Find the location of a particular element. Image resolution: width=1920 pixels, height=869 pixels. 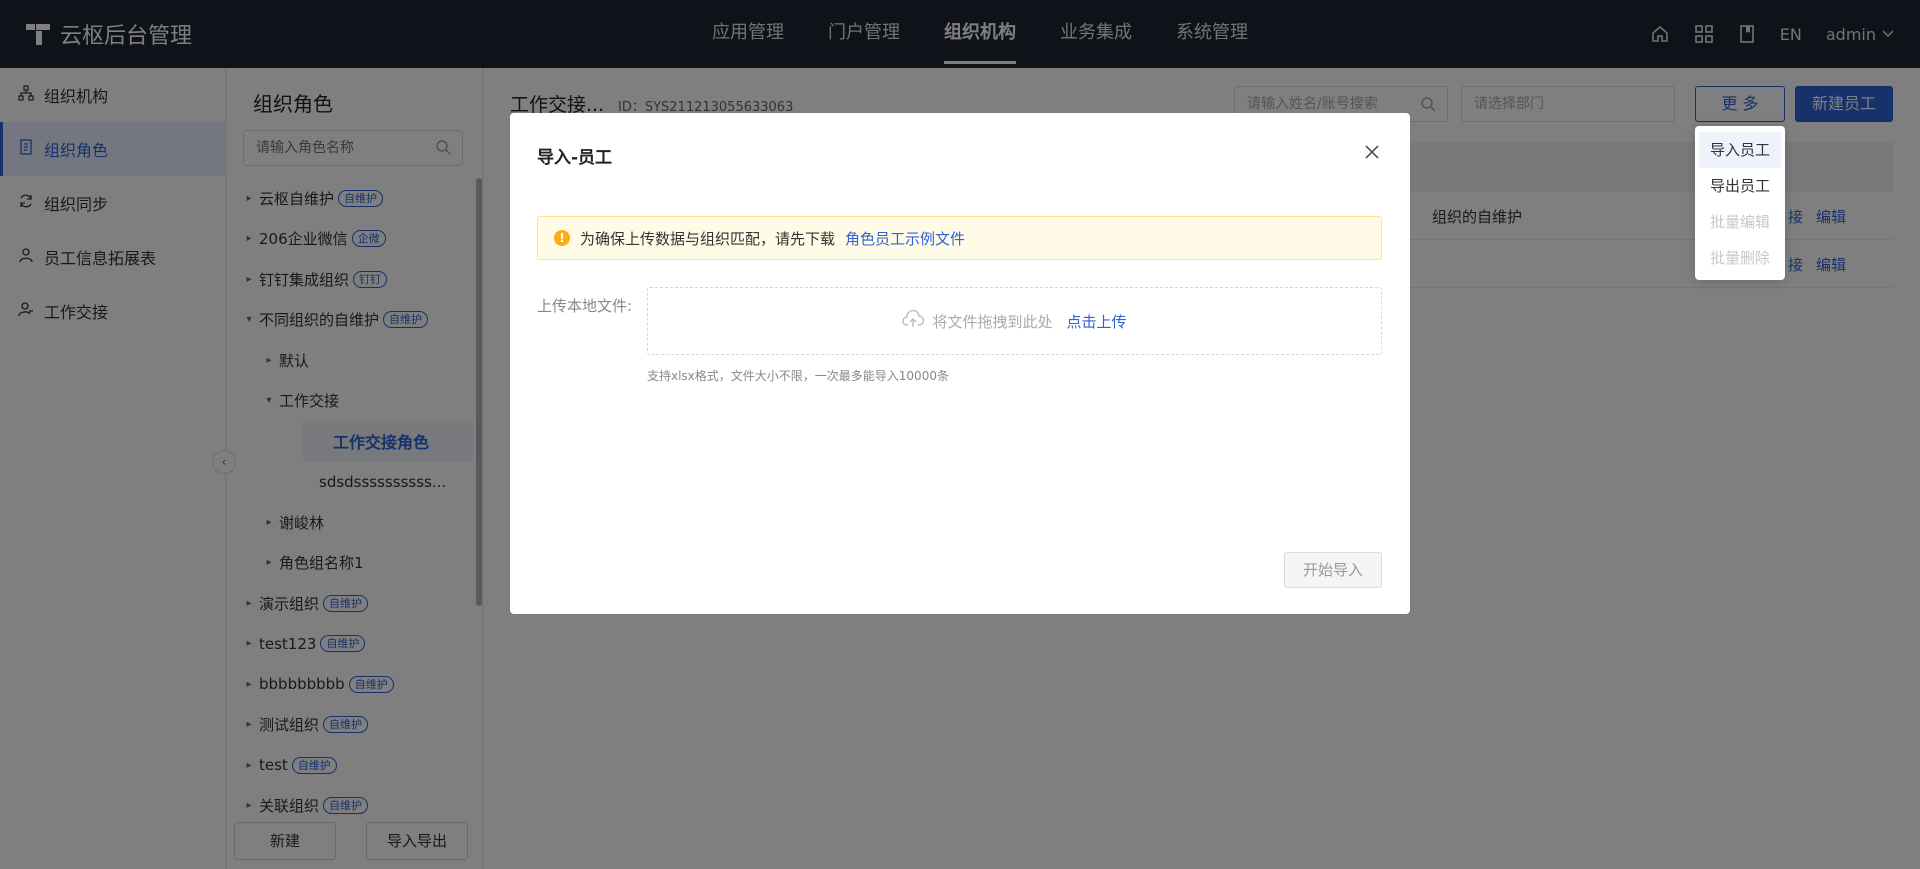

upload-label: 上传本地文件: is located at coordinates (585, 306).